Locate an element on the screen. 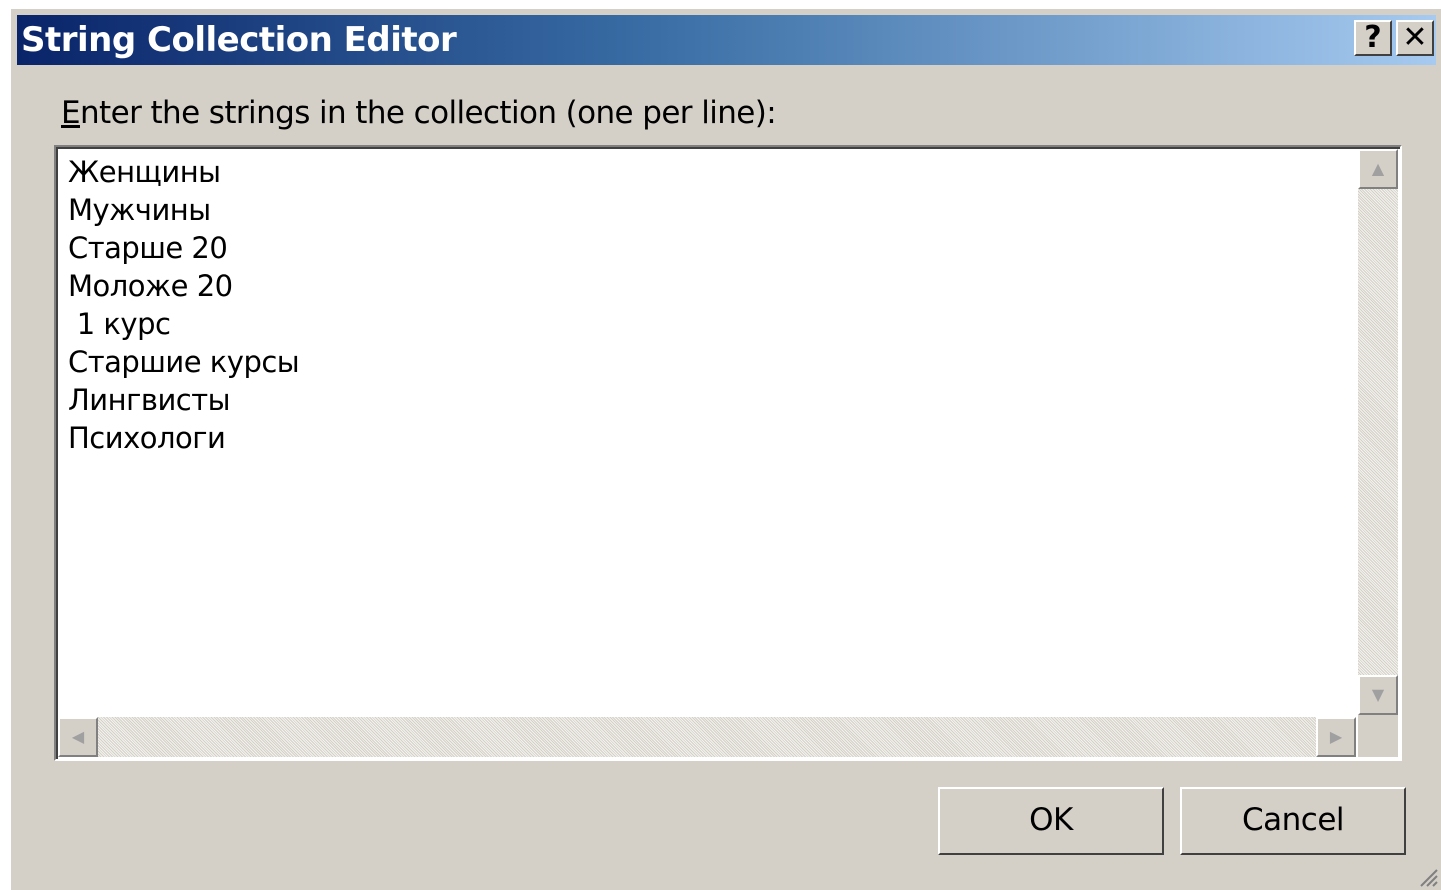 This screenshot has width=1441, height=890. cancel-button: Cancel is located at coordinates (1293, 821).